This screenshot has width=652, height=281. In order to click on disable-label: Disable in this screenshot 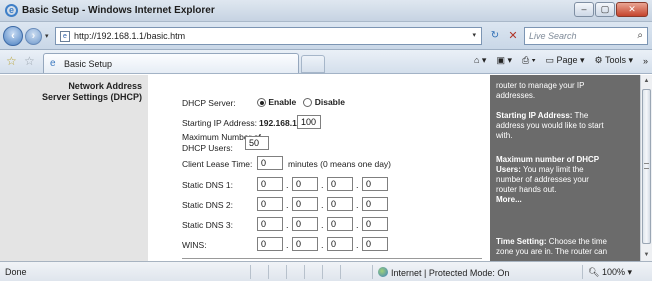, I will do `click(329, 102)`.